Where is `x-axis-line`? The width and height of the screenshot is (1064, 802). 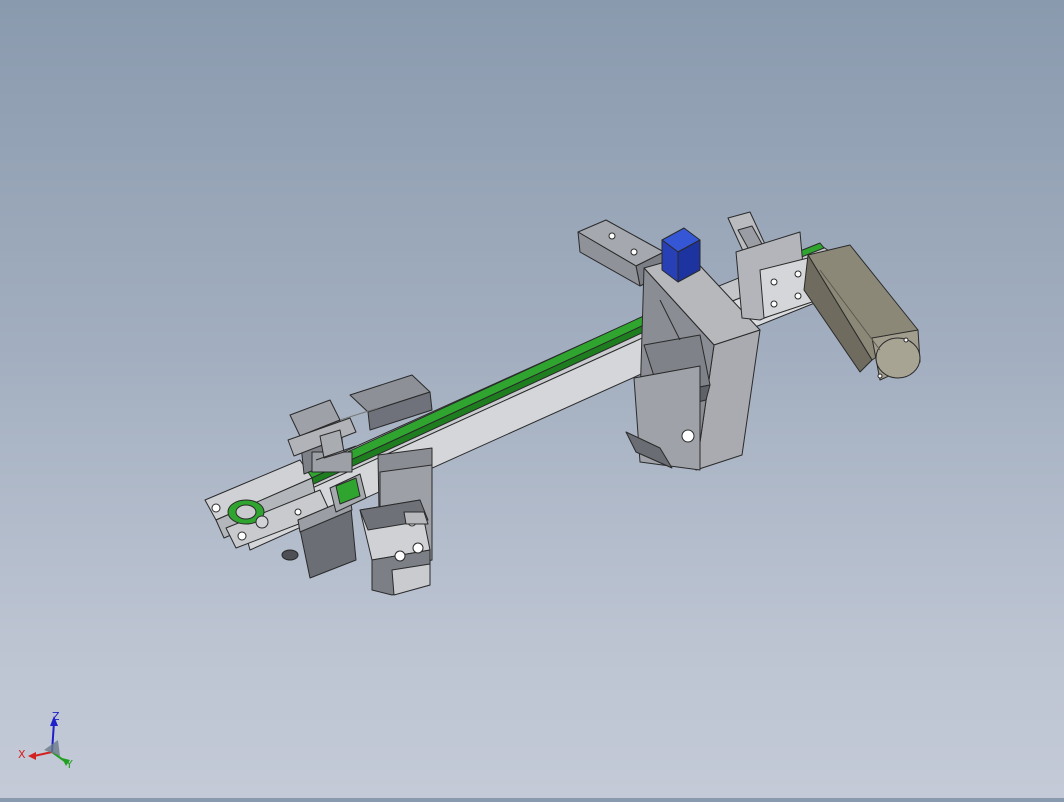
x-axis-line is located at coordinates (43, 754).